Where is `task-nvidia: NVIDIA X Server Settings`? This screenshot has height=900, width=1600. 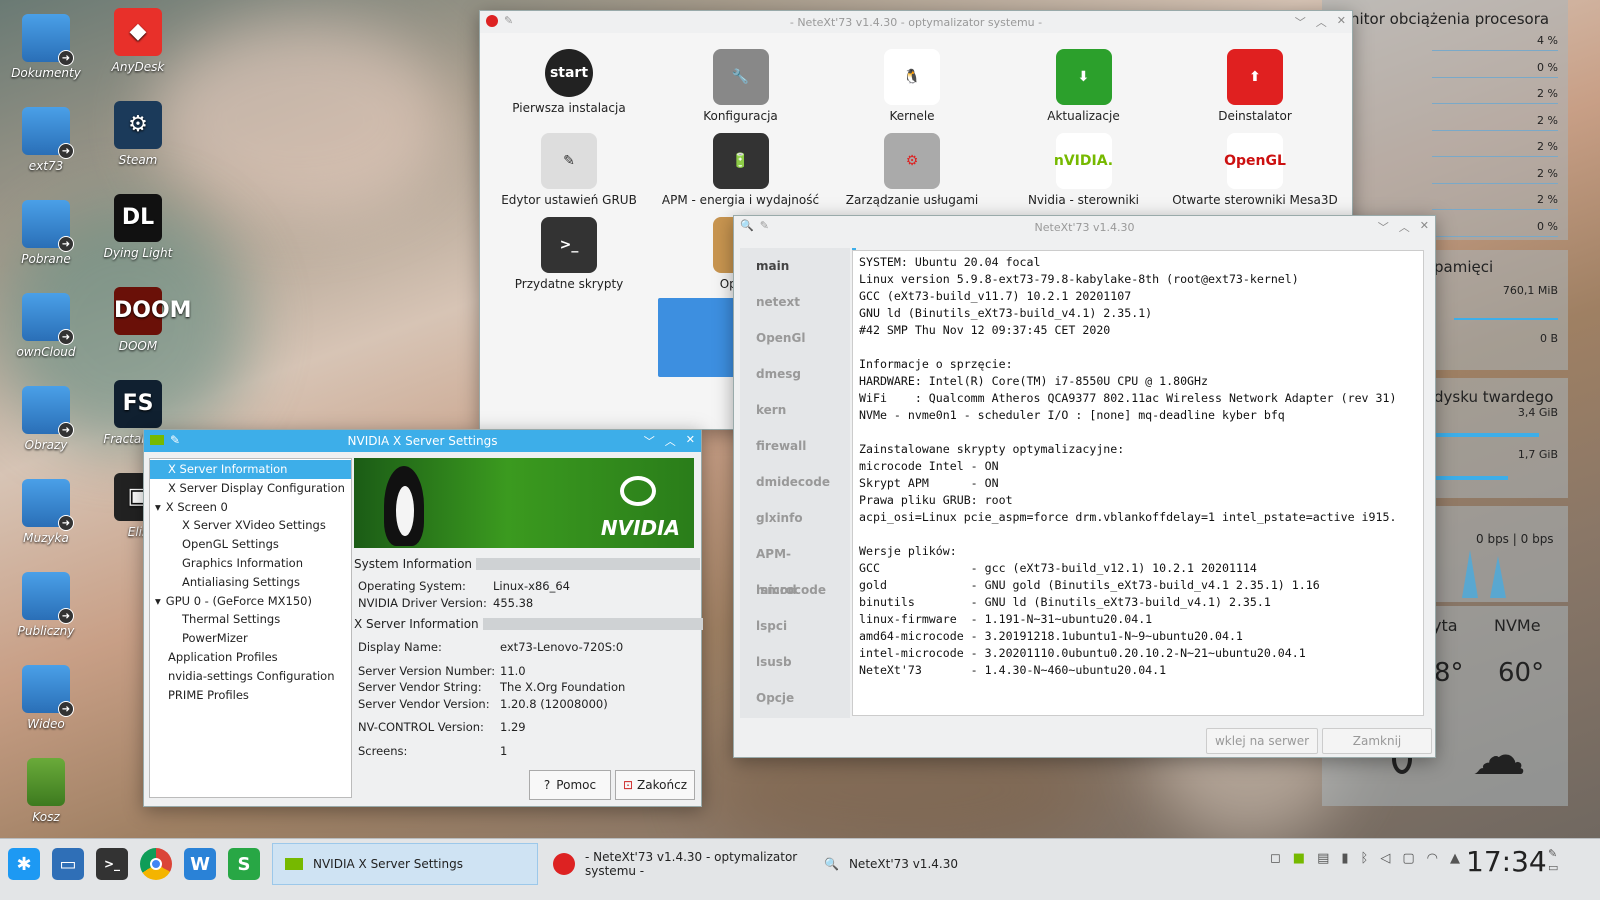
task-nvidia: NVIDIA X Server Settings is located at coordinates (405, 864).